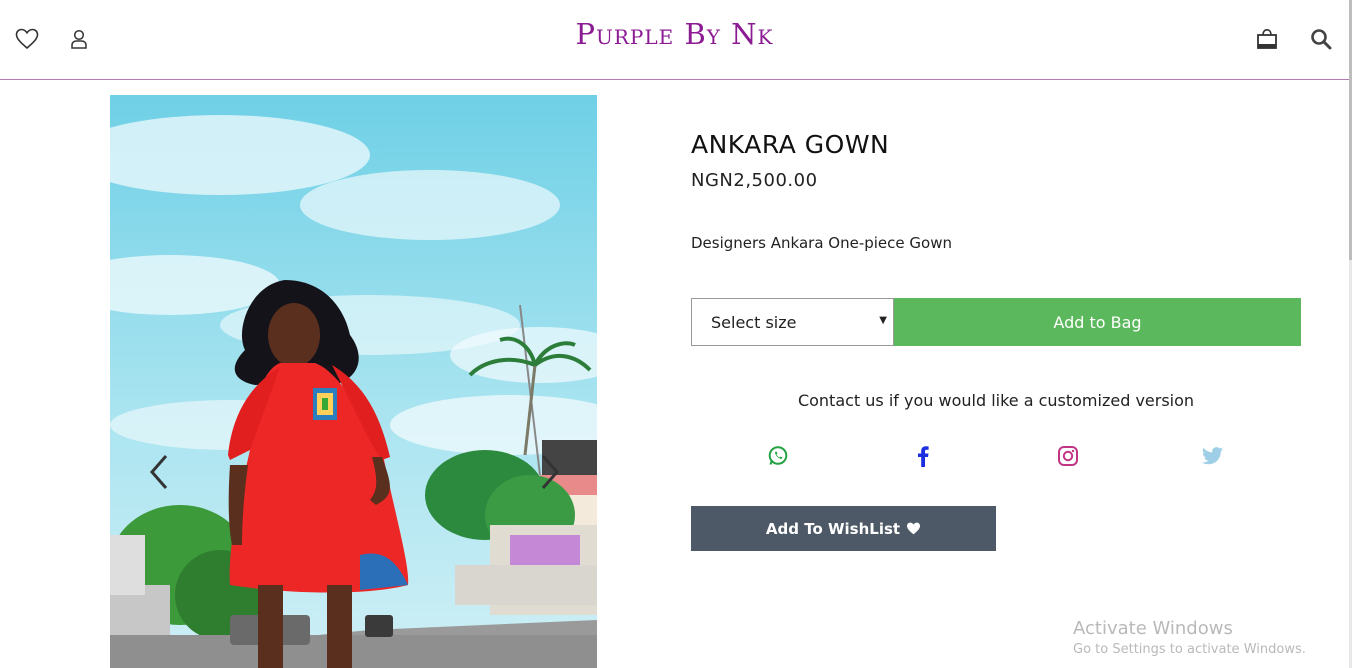  I want to click on add-to-bag-button: Add to Bag, so click(1097, 322).